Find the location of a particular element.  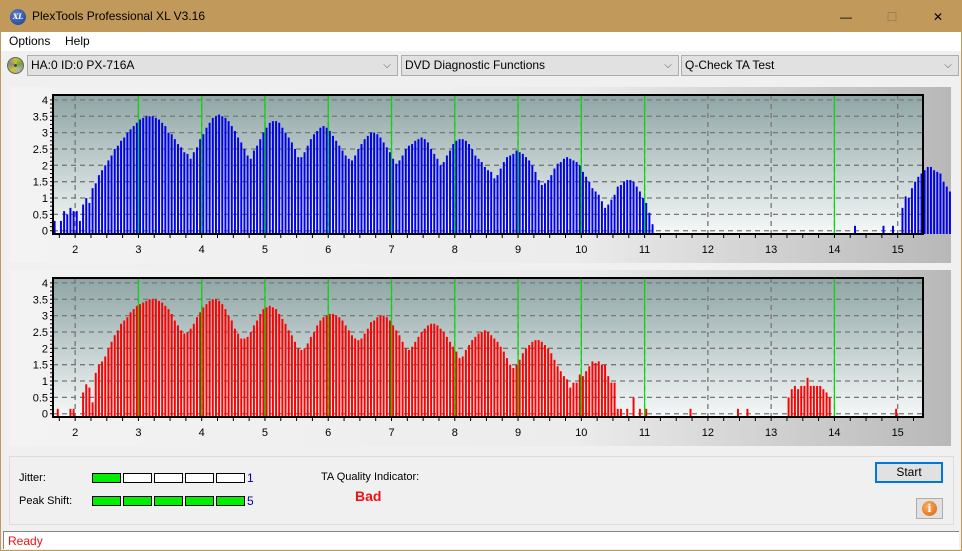

y-tick-label: 2 is located at coordinates (45, 349).